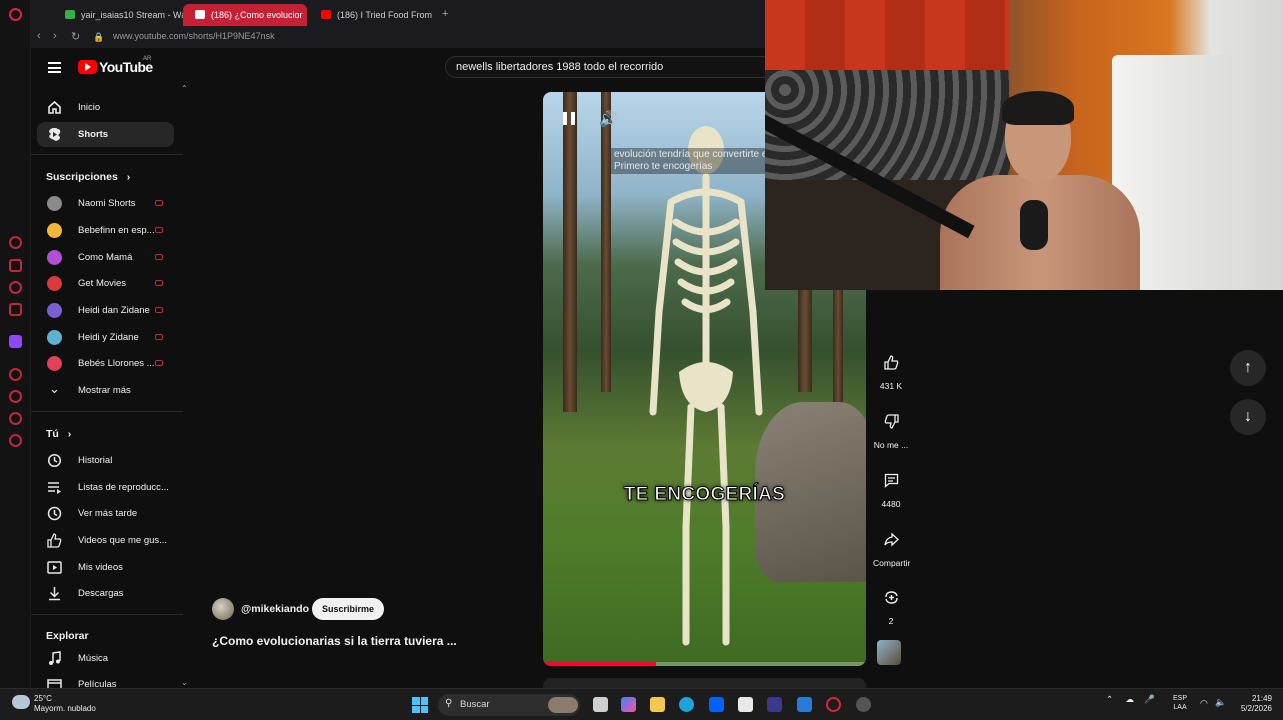  I want to click on subscription-item: Como Mamá, so click(105, 257).